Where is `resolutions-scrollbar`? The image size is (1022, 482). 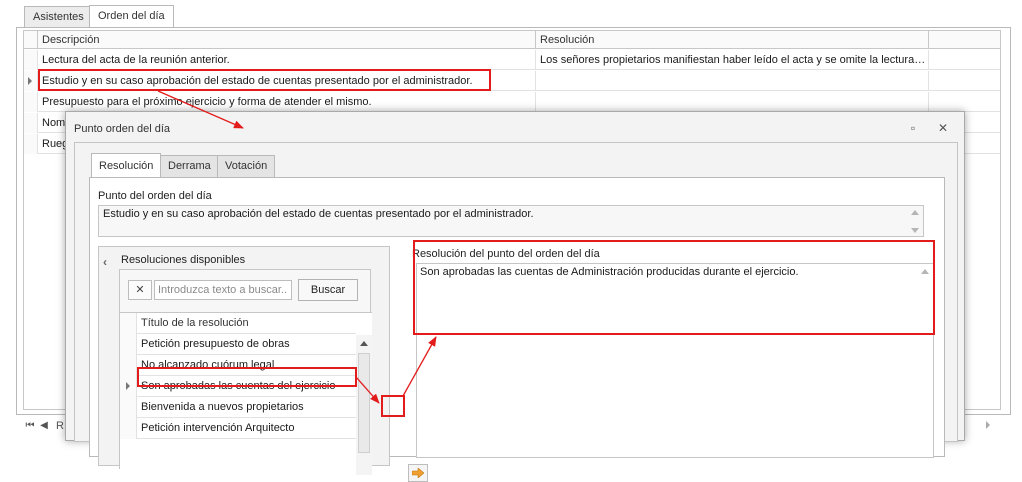 resolutions-scrollbar is located at coordinates (364, 405).